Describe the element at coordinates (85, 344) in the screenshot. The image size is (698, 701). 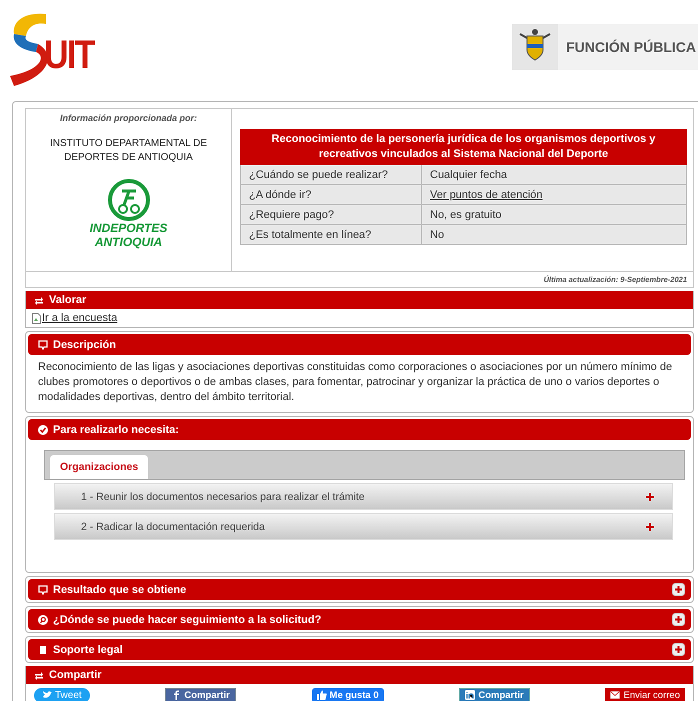
I see `section-title: Descripción` at that location.